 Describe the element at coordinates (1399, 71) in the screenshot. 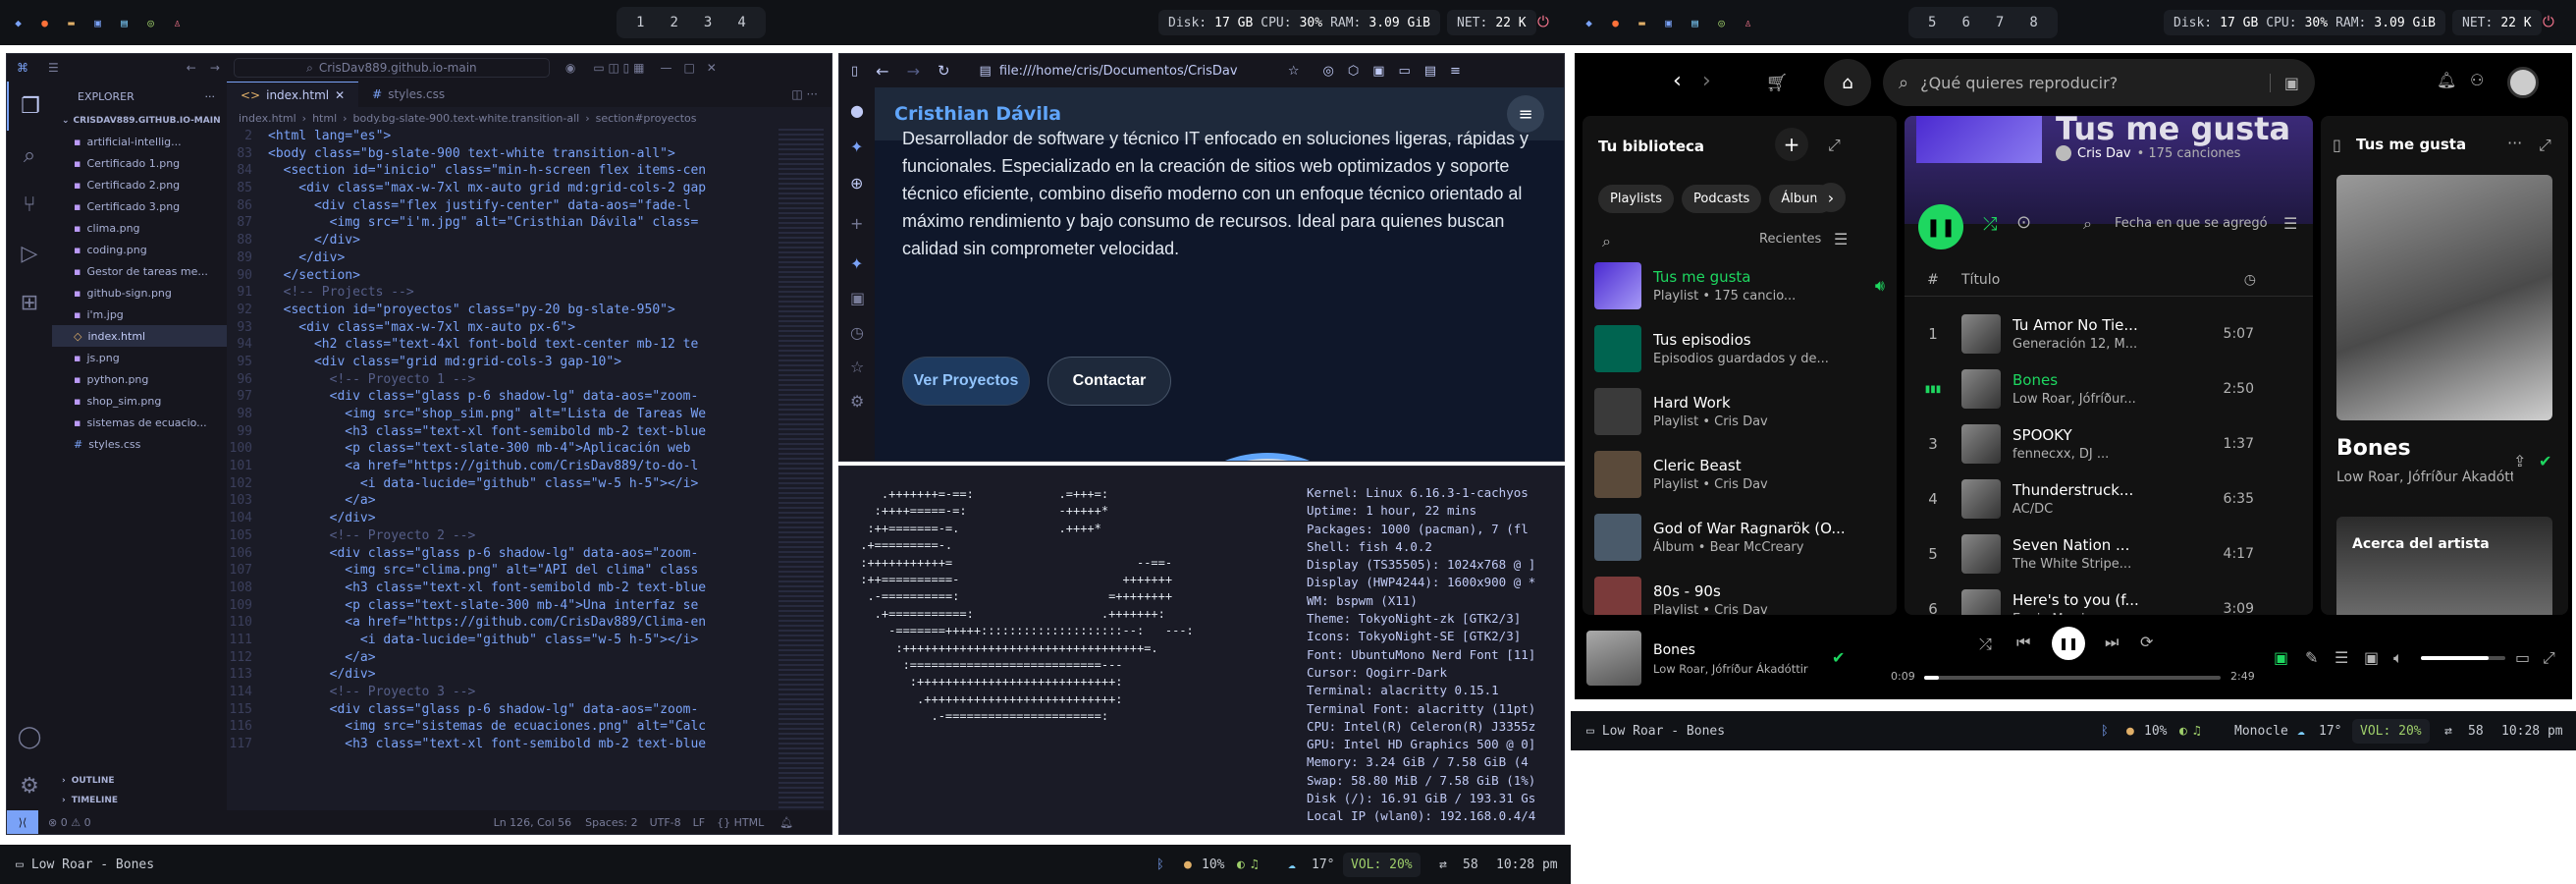

I see `toolbar-icons: ◎⬡▣▭▤≡` at that location.